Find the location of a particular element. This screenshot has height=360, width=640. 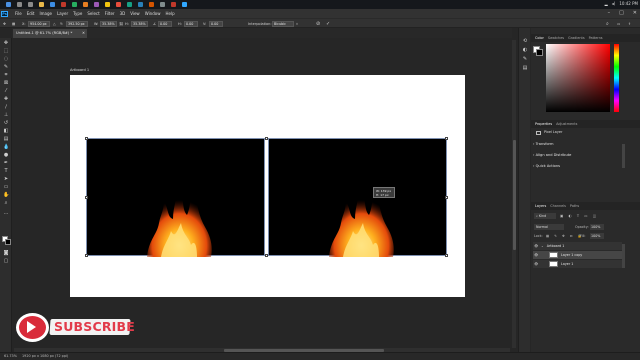

move-tool-icon: ✥ is located at coordinates (6, 43).